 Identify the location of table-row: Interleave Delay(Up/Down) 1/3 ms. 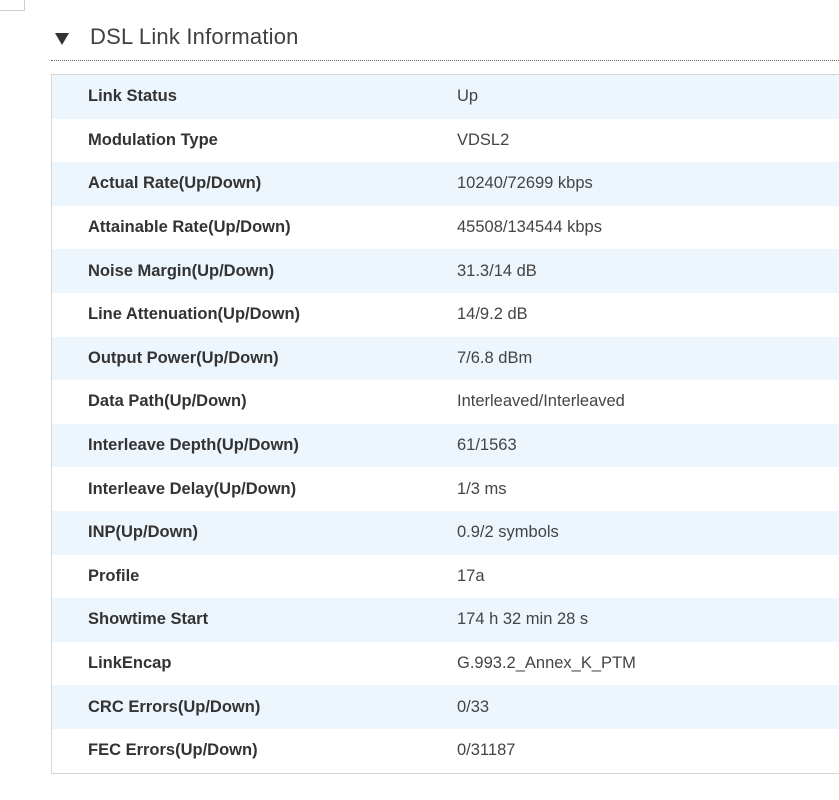
(445, 489).